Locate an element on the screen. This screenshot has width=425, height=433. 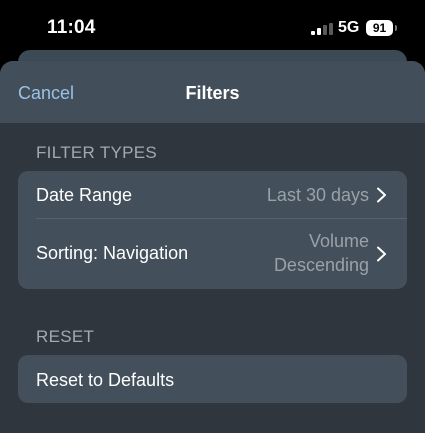
date-range-row: Date Range Last 30 days is located at coordinates (212, 194).